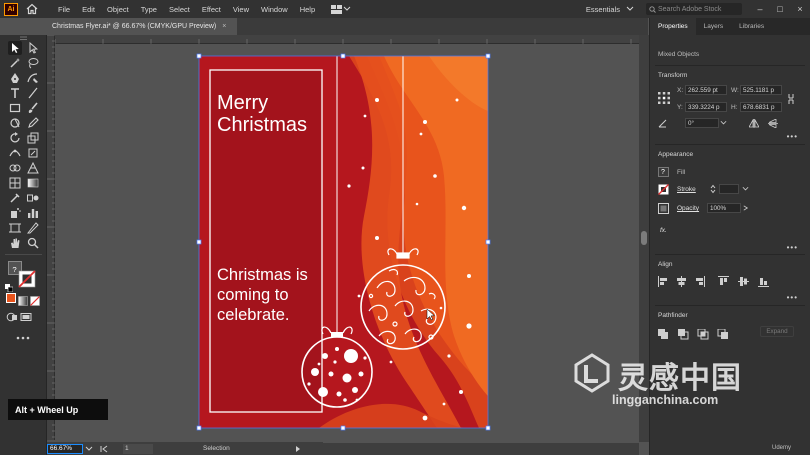 The width and height of the screenshot is (810, 455). Describe the element at coordinates (773, 123) in the screenshot. I see `flip-vertical-icon` at that location.